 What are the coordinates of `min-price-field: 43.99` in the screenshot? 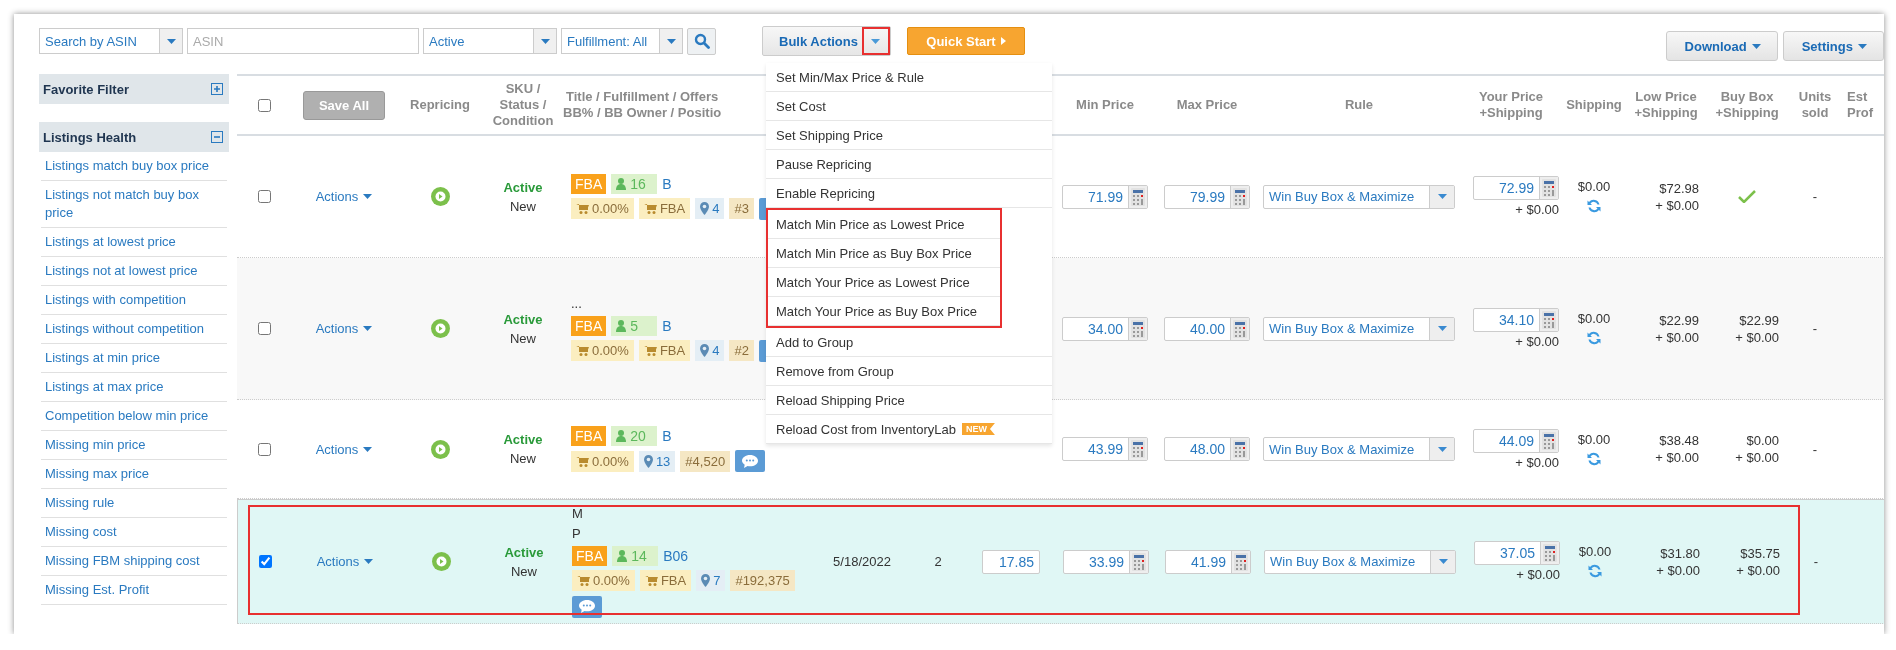 It's located at (1105, 449).